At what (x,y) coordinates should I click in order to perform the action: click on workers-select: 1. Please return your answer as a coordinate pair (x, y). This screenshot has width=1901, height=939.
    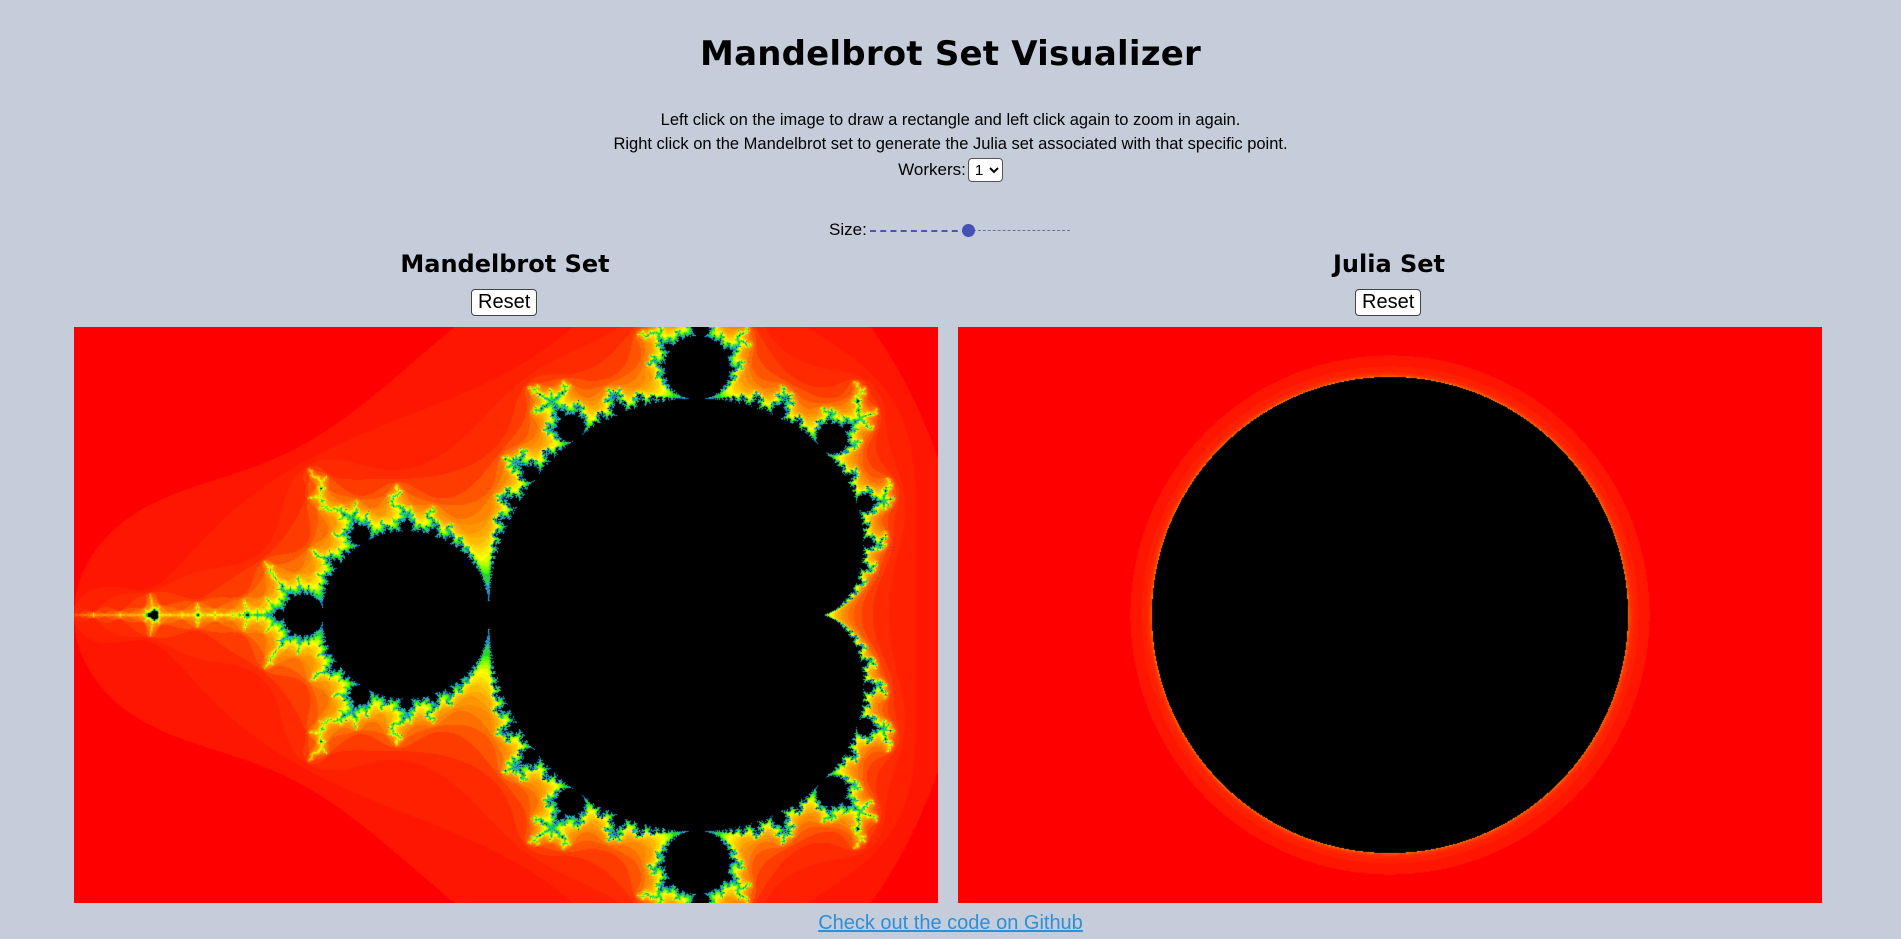
    Looking at the image, I should click on (985, 170).